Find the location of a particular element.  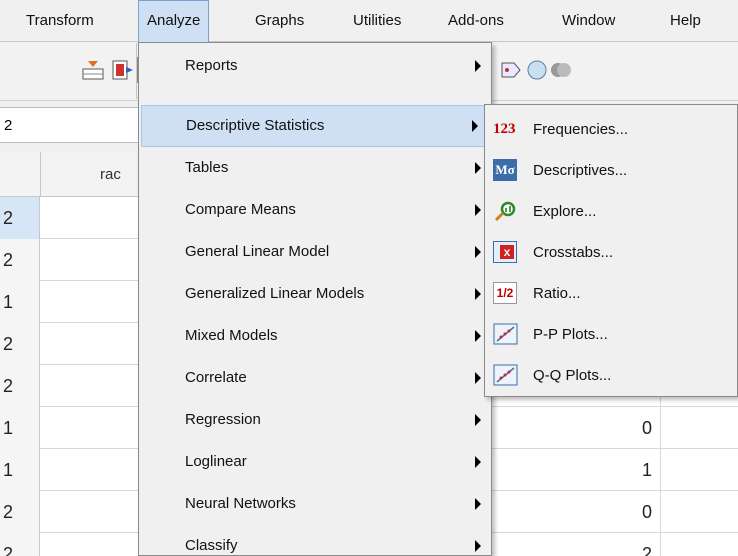

menu-item-label: General Linear Model is located at coordinates (257, 251).